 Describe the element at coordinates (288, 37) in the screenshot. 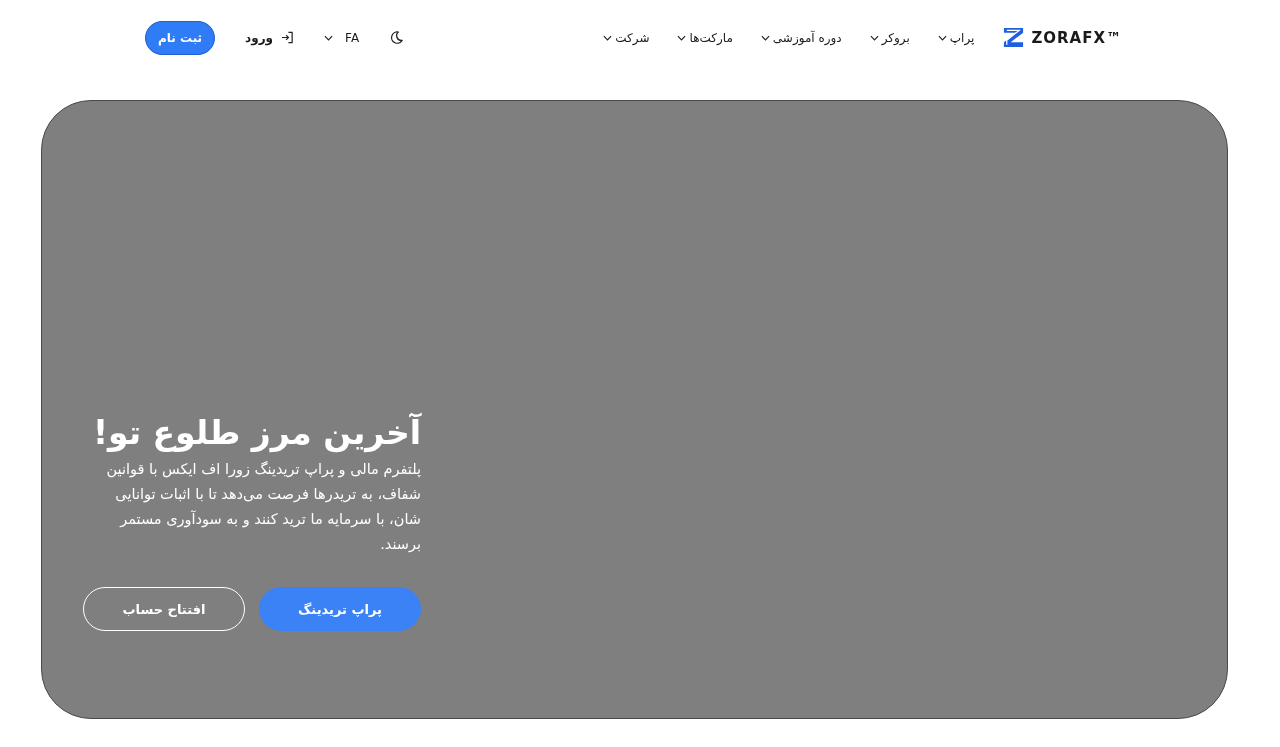

I see `login-icon` at that location.